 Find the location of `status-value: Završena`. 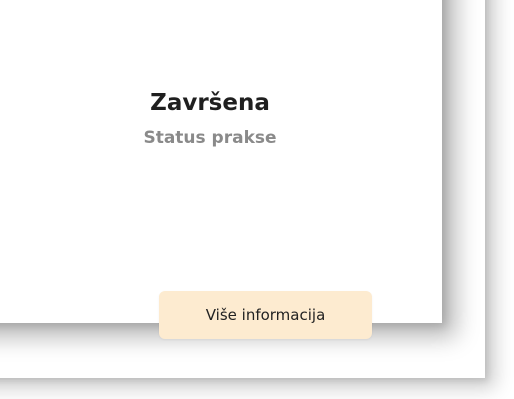

status-value: Završena is located at coordinates (210, 103).